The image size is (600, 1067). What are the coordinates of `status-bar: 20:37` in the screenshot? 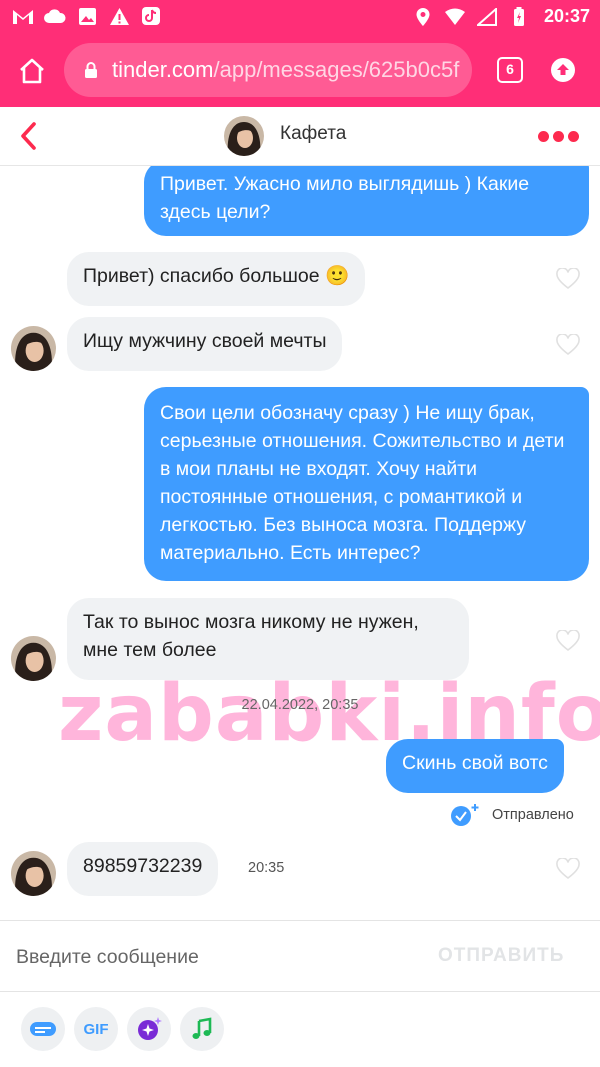 It's located at (300, 16).